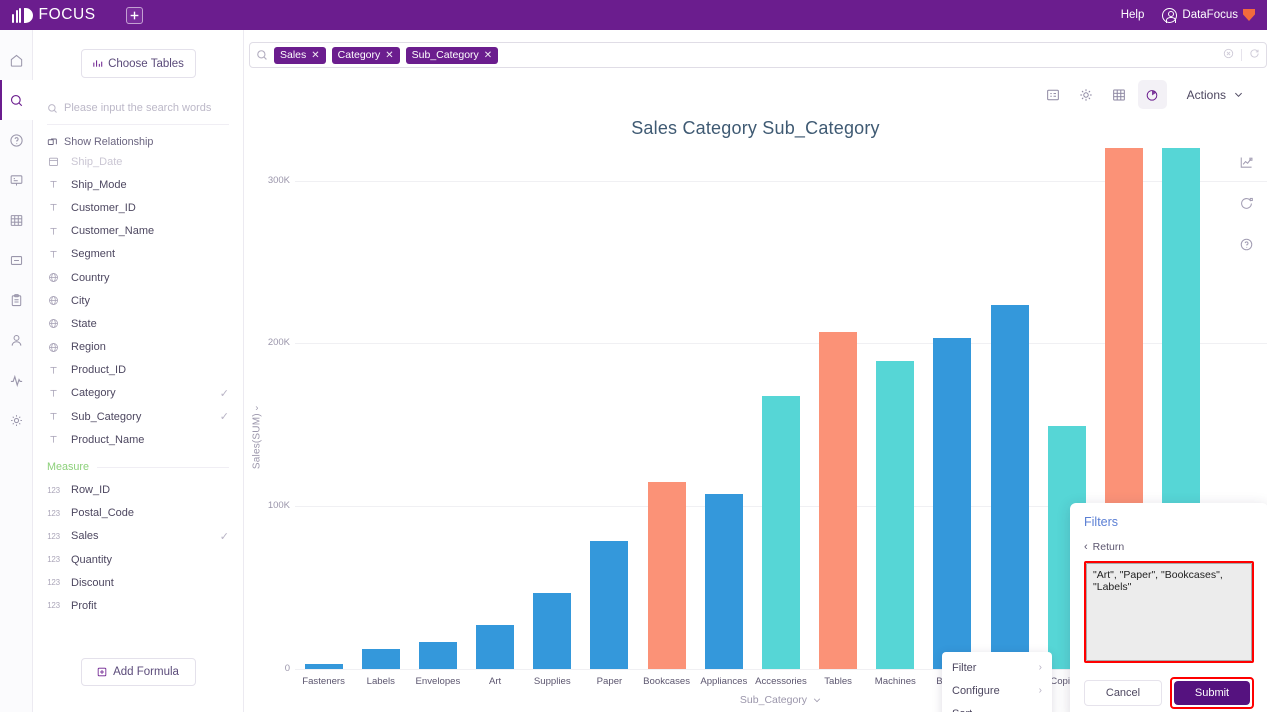 The image size is (1267, 712). I want to click on app-logo: FOCUS, so click(54, 15).